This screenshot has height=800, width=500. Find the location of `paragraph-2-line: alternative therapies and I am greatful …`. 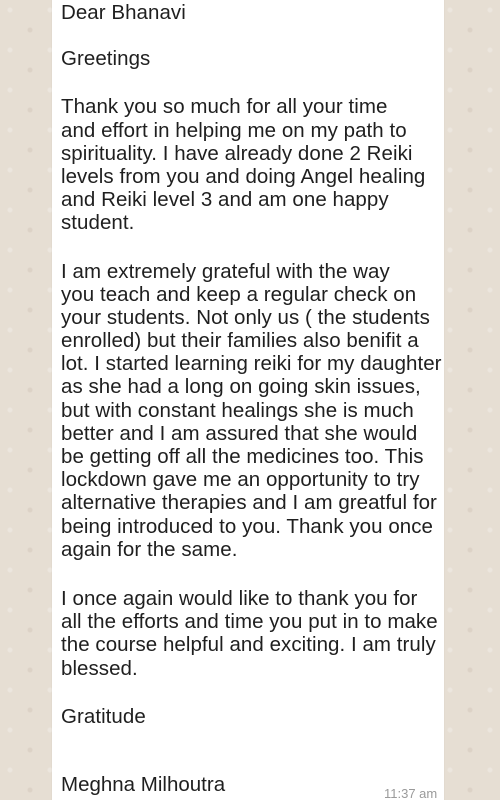

paragraph-2-line: alternative therapies and I am greatful … is located at coordinates (249, 503).